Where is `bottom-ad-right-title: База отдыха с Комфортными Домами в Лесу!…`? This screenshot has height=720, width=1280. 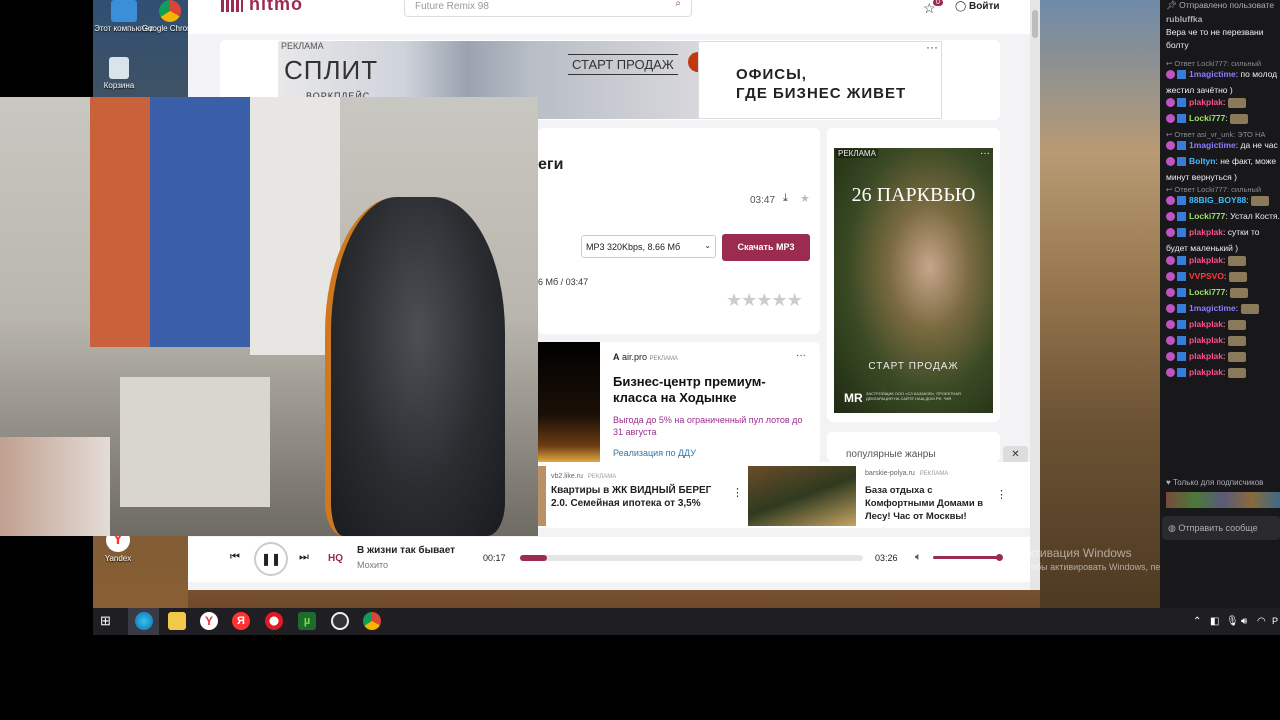 bottom-ad-right-title: База отдыха с Комфортными Домами в Лесу!… is located at coordinates (927, 503).